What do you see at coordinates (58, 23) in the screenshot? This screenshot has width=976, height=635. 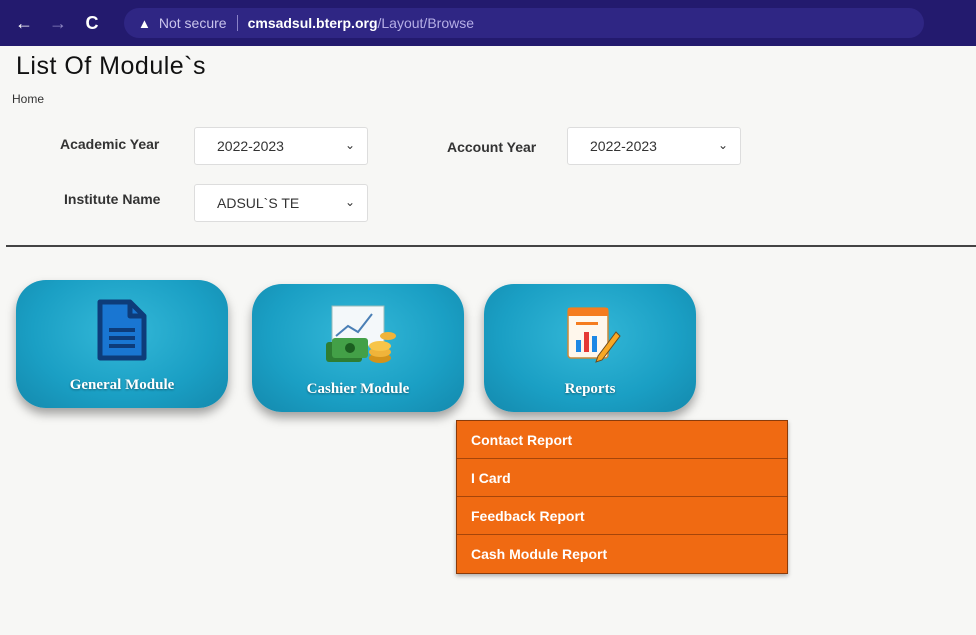 I see `forward-arrow-icon: →` at bounding box center [58, 23].